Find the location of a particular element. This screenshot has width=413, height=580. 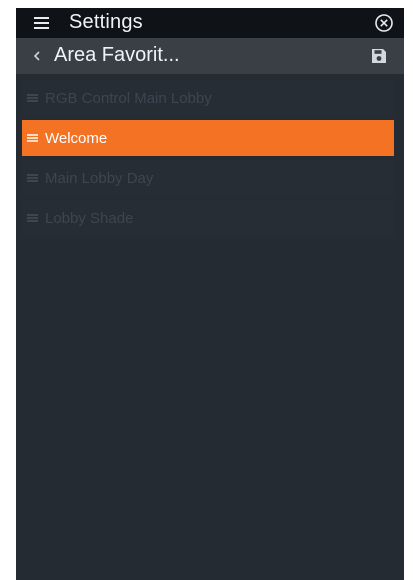

favorite-item-main-lobby-day: Main Lobby Day is located at coordinates (208, 178).